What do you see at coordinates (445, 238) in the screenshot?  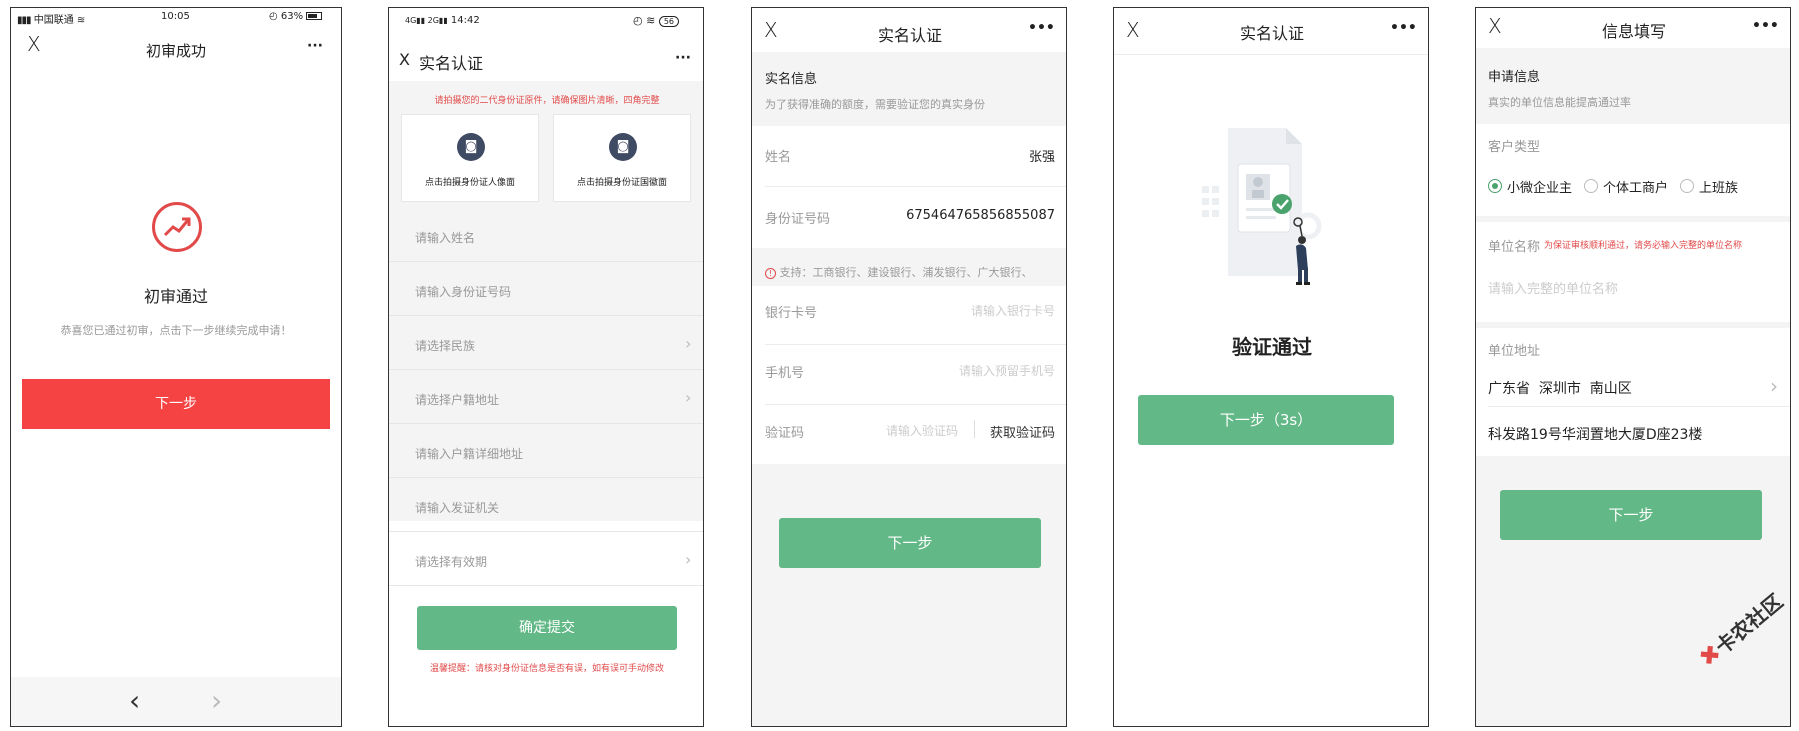 I see `name-placeholder: 请输入姓名` at bounding box center [445, 238].